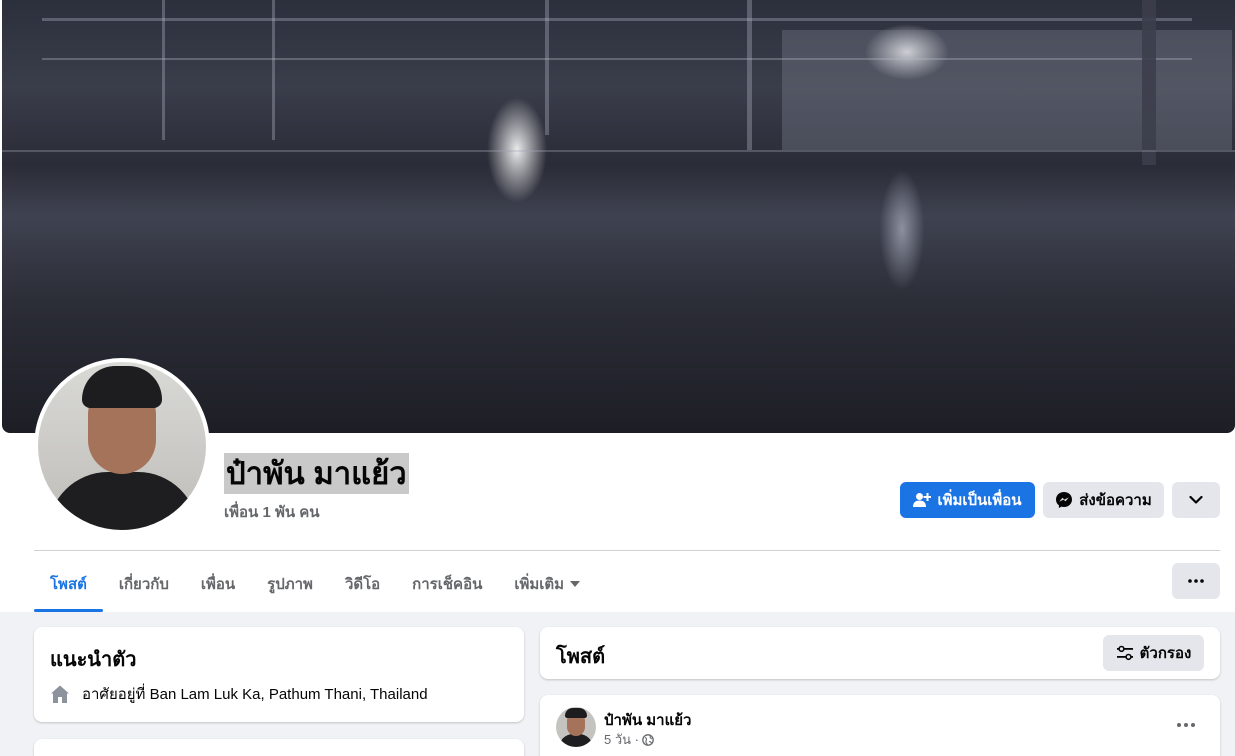 The width and height of the screenshot is (1235, 756). I want to click on chevron-down-icon, so click(1196, 499).